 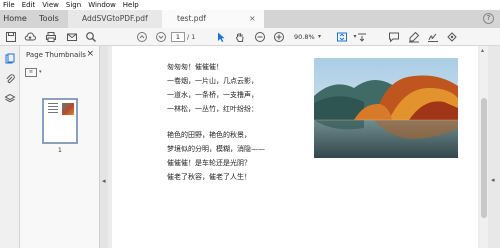 I want to click on vertical-scrollbar: ▴, so click(x=484, y=147).